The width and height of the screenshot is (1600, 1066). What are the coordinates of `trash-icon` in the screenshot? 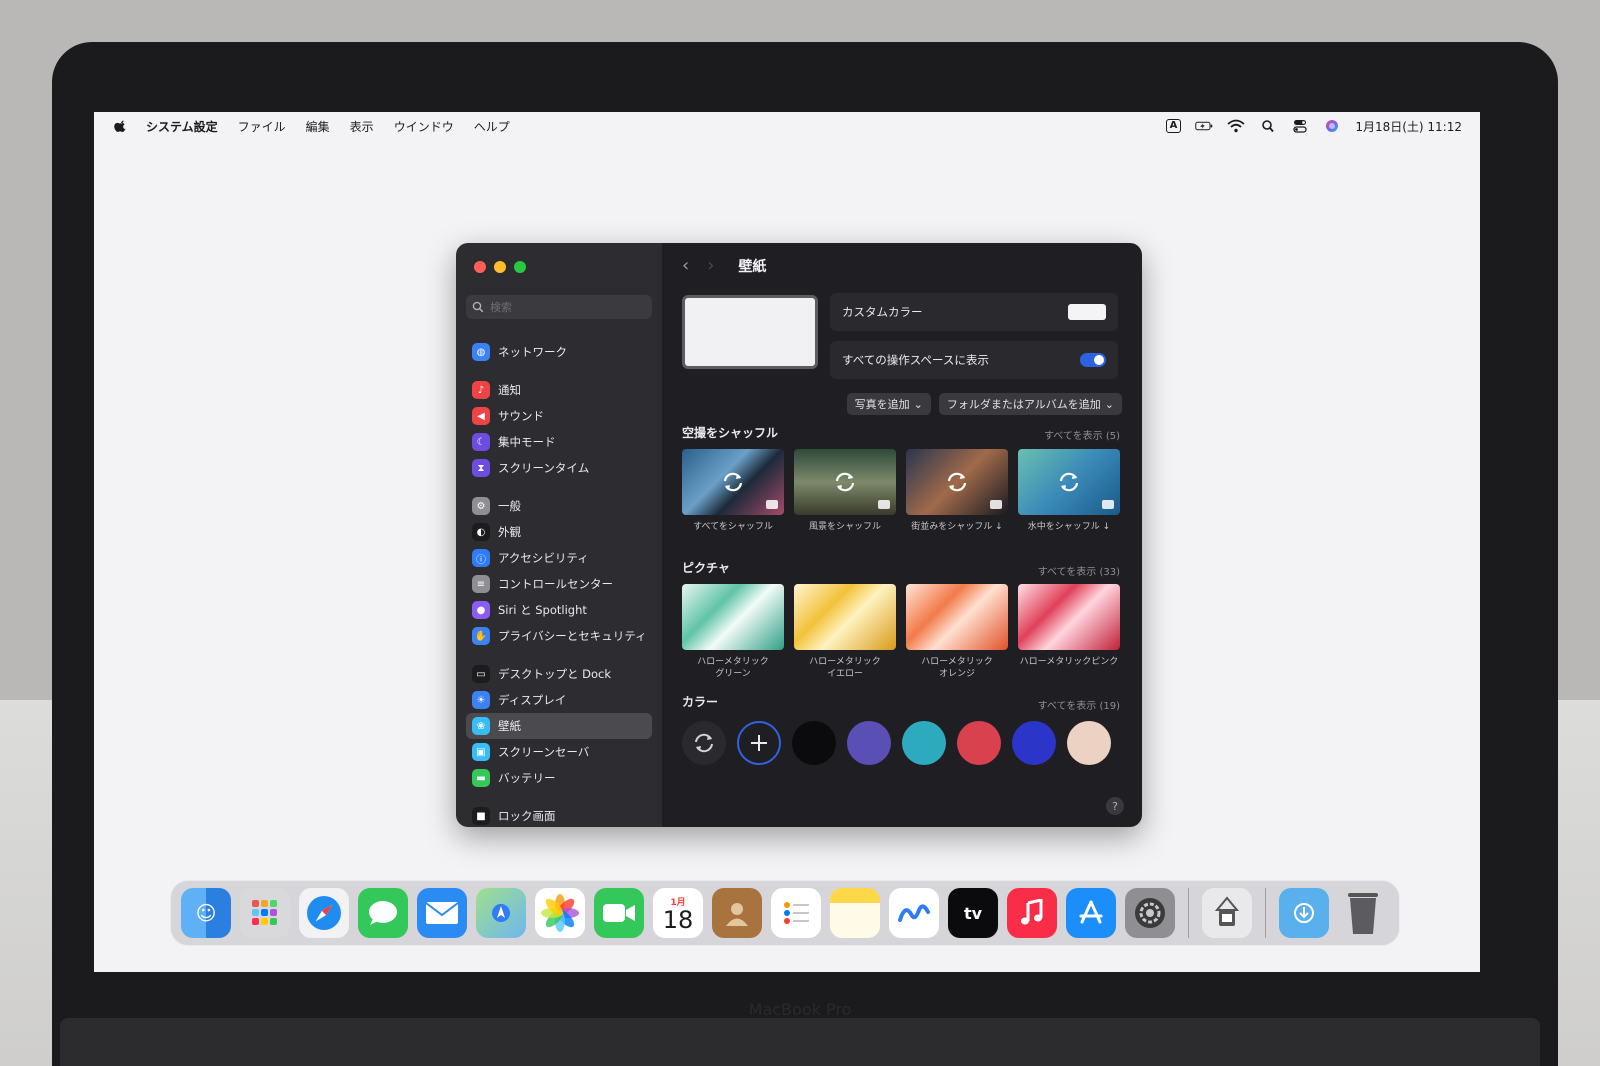 It's located at (1363, 913).